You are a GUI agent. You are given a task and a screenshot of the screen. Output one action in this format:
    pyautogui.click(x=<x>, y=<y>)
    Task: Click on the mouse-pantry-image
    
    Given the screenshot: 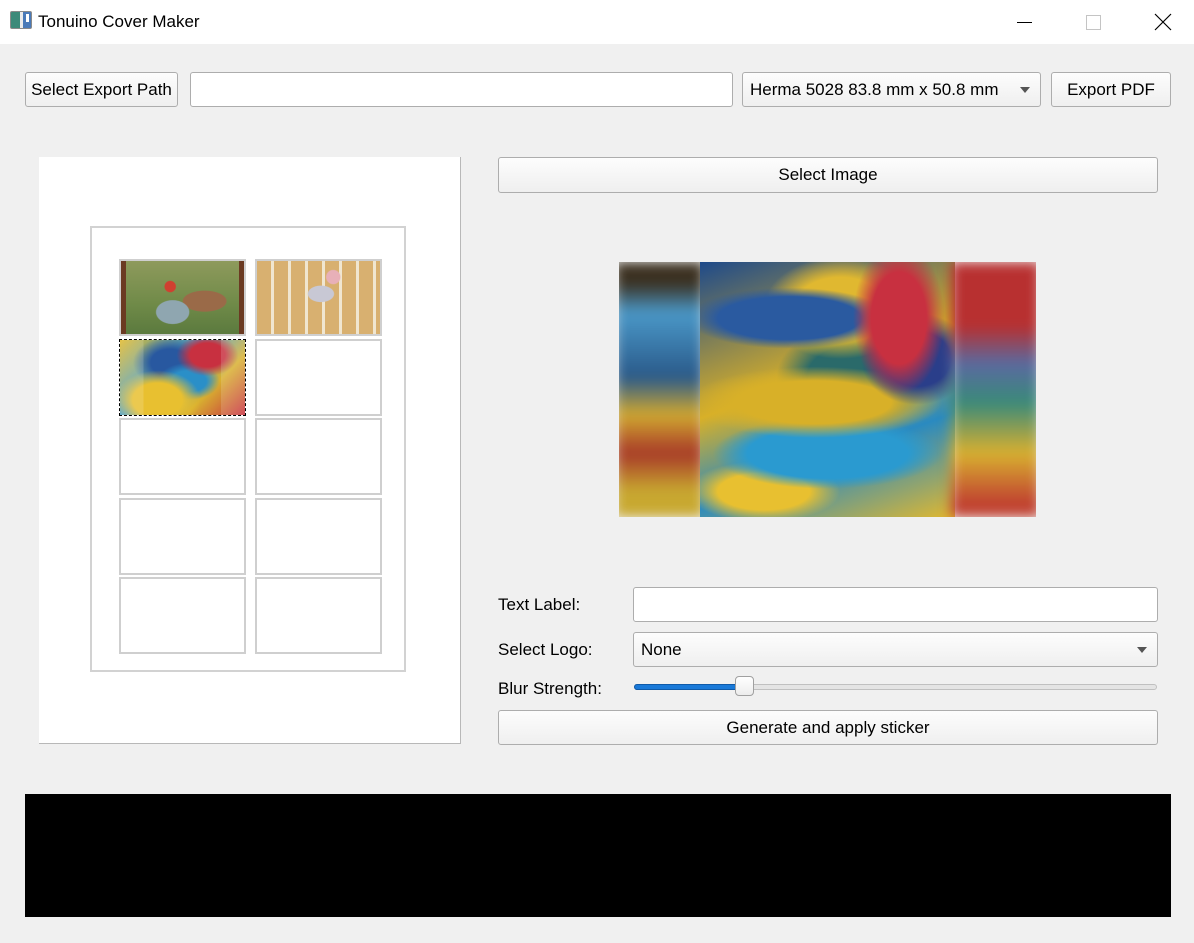 What is the action you would take?
    pyautogui.click(x=318, y=297)
    